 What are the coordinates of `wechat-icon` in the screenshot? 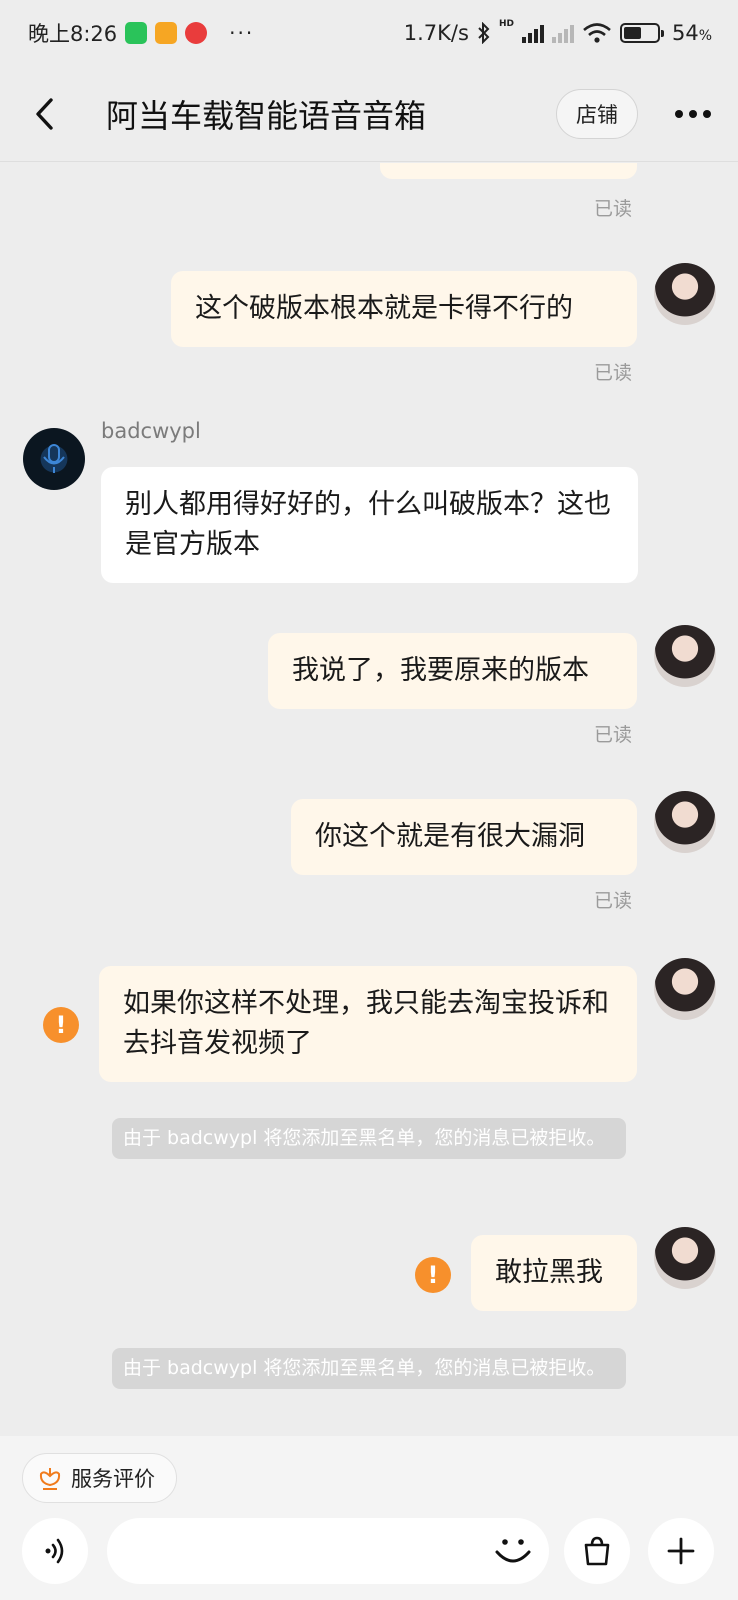 It's located at (136, 33).